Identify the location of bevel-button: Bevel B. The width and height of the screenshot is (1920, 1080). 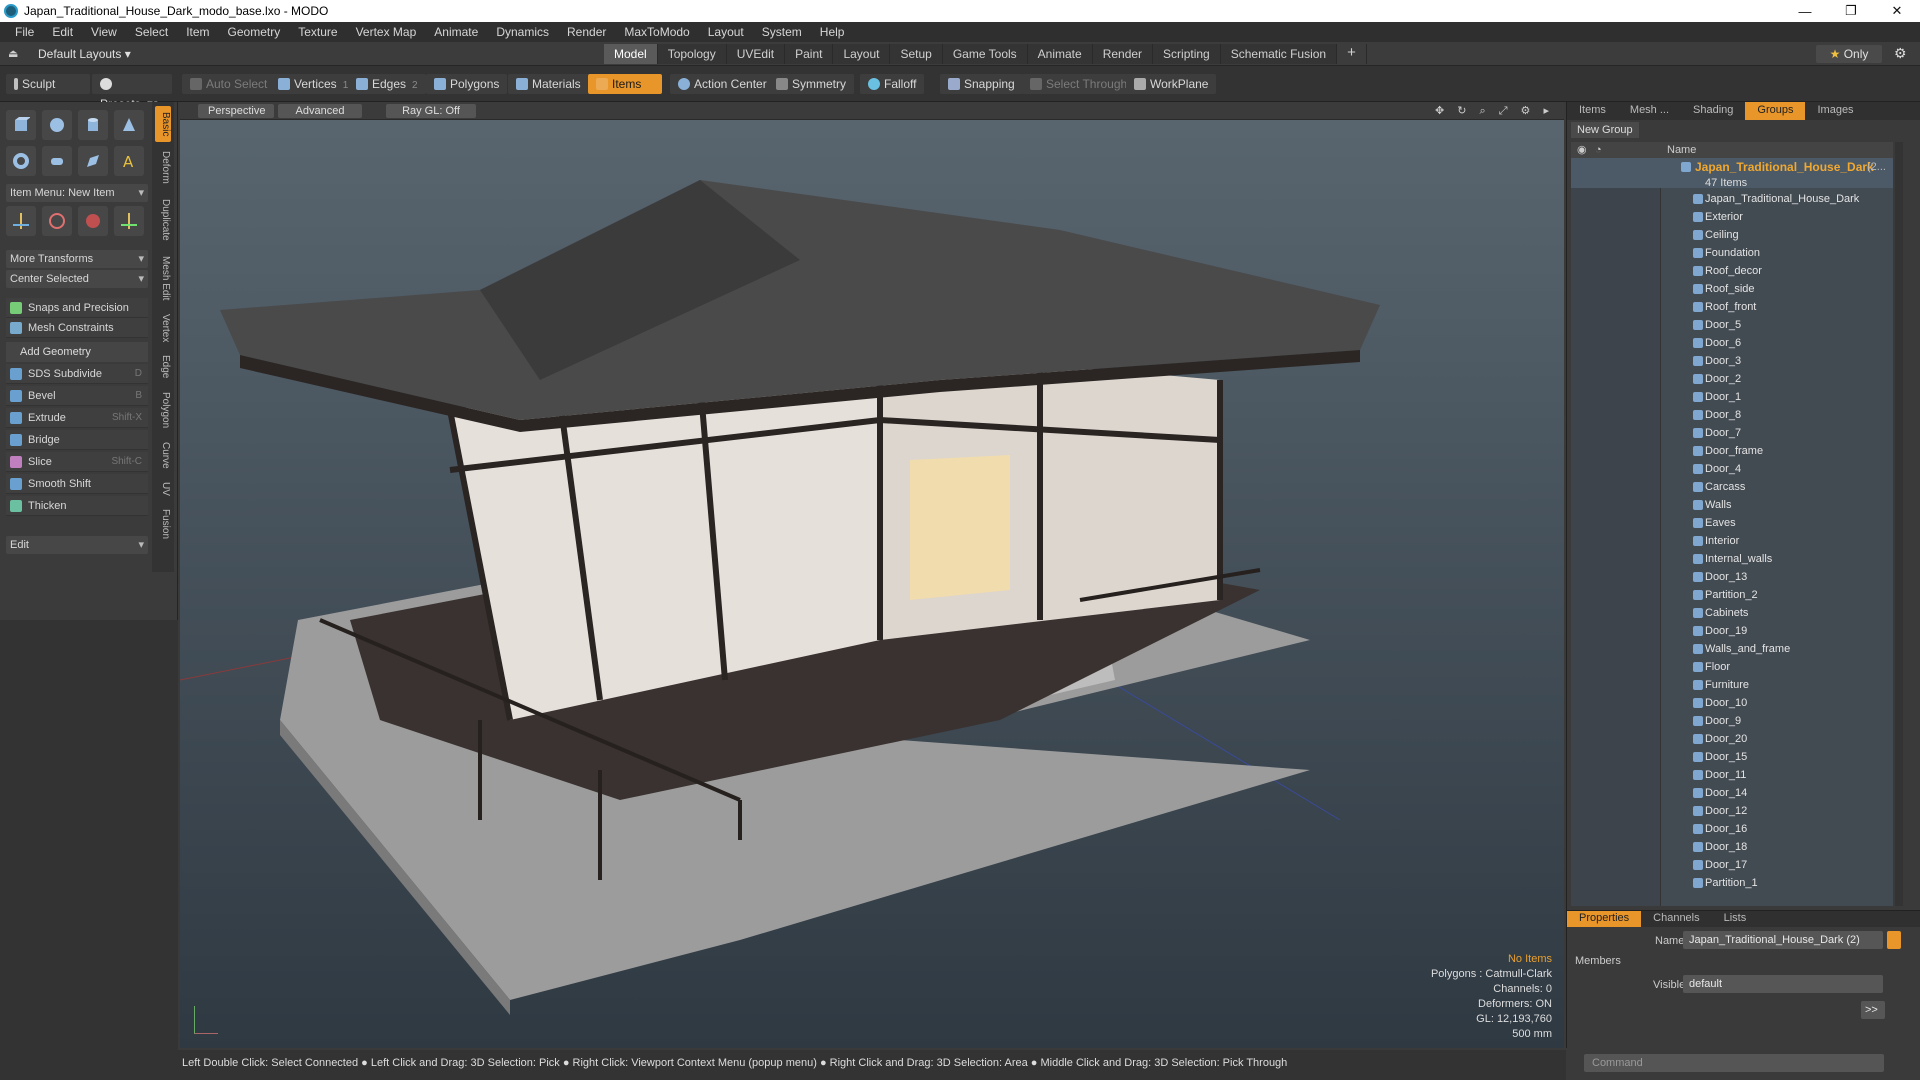
(77, 396).